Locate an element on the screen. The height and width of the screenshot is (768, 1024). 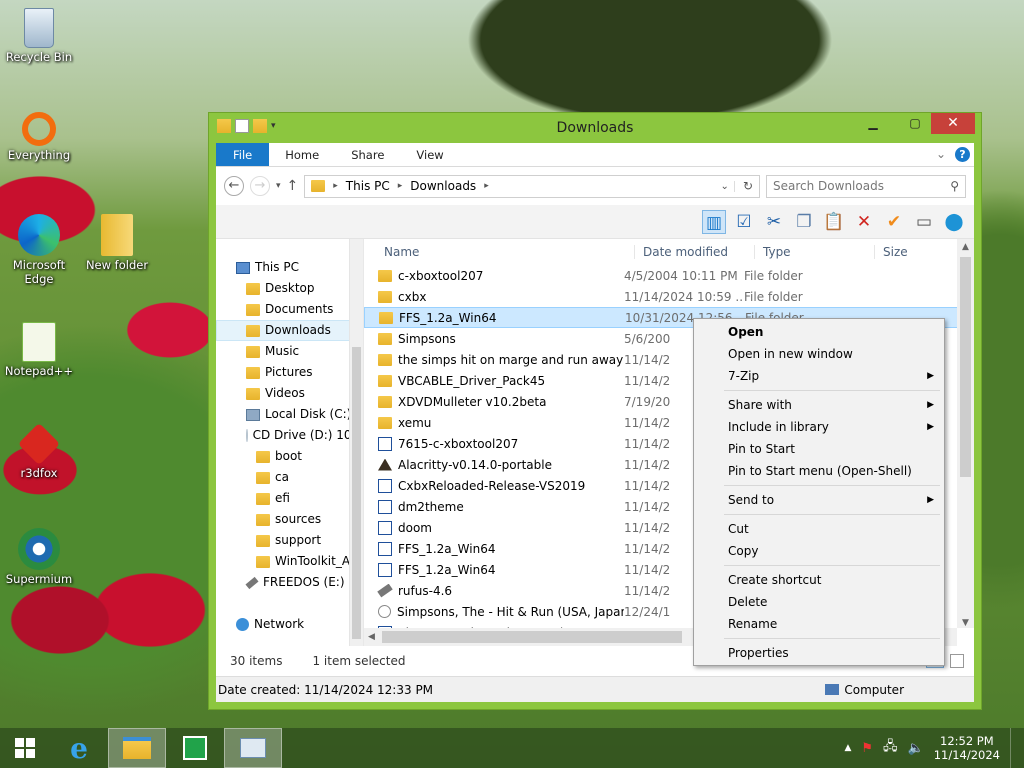
minimize-button: ▁ is located at coordinates (873, 123).